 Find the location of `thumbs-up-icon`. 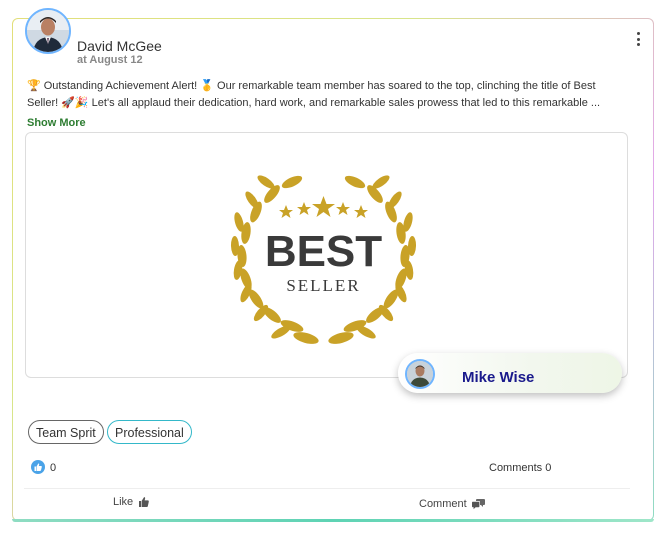

thumbs-up-icon is located at coordinates (144, 502).